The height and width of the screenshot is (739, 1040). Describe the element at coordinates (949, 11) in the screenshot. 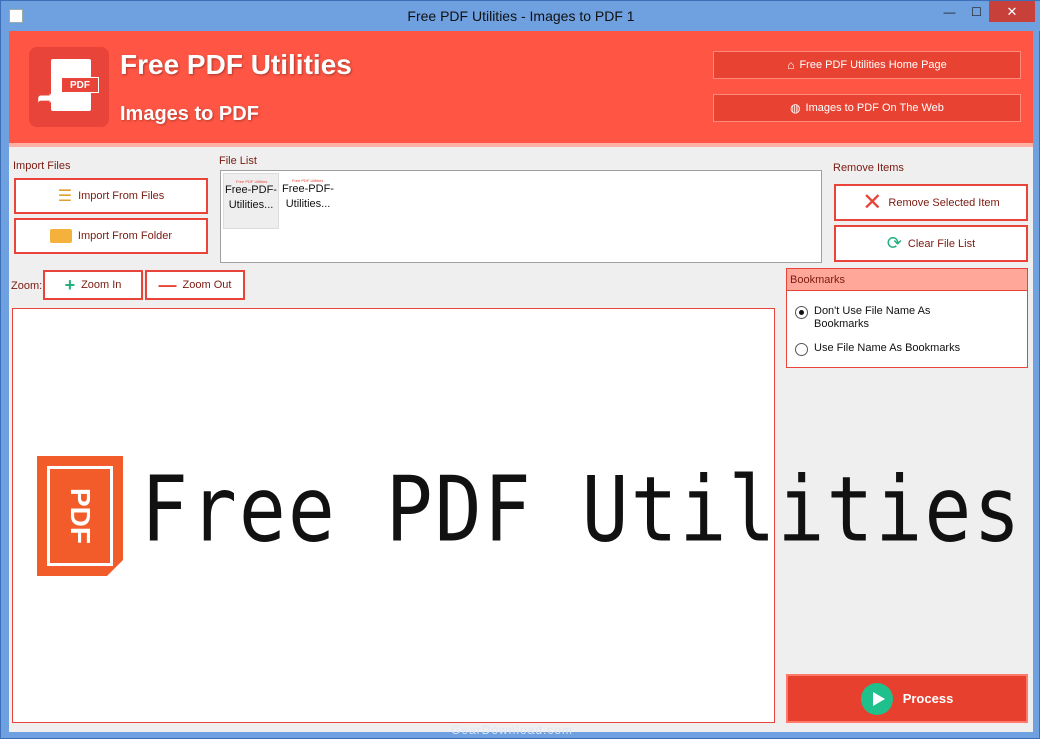

I see `minimize-button: —` at that location.